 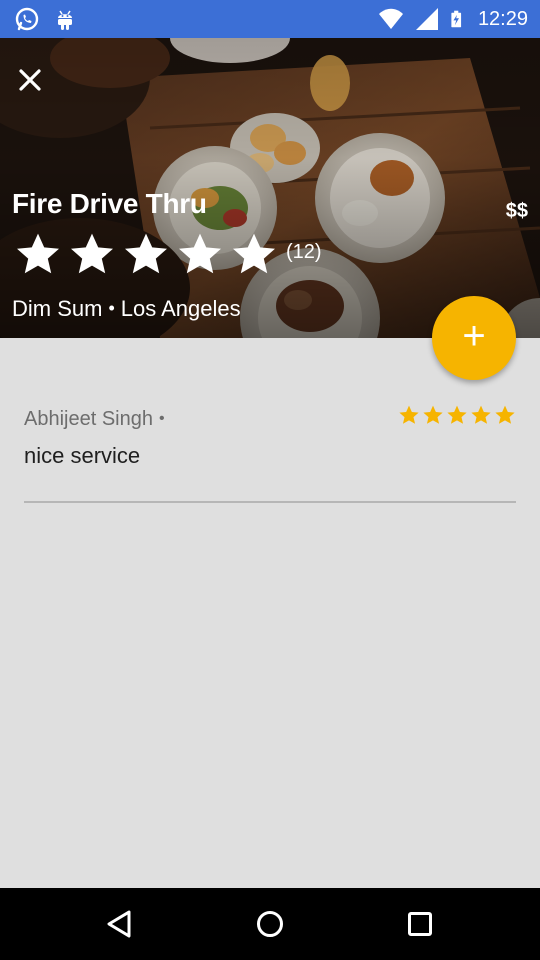 I want to click on status-bar-time: 12:29, so click(x=502, y=19).